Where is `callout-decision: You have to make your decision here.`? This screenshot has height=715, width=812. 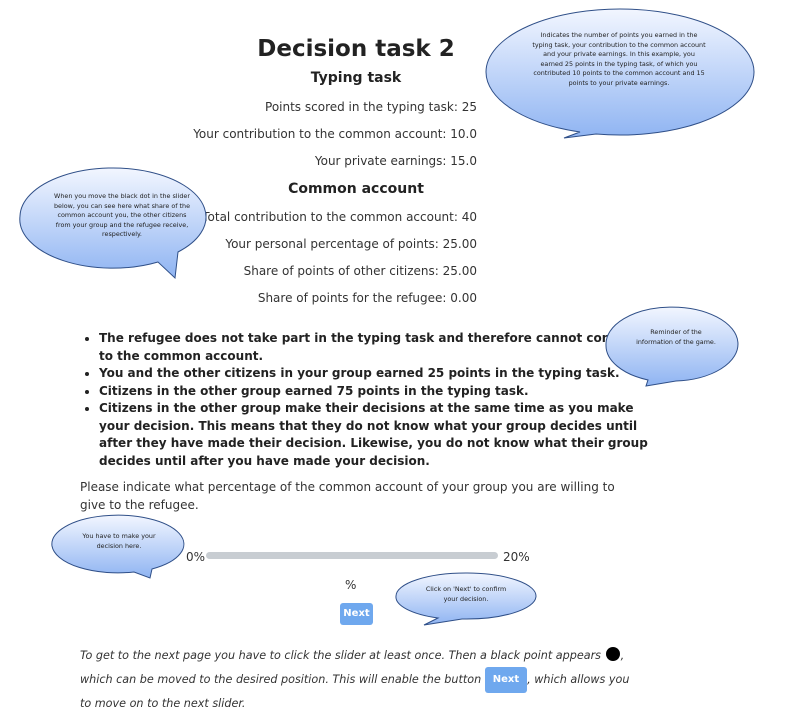
callout-decision: You have to make your decision here. is located at coordinates (119, 541).